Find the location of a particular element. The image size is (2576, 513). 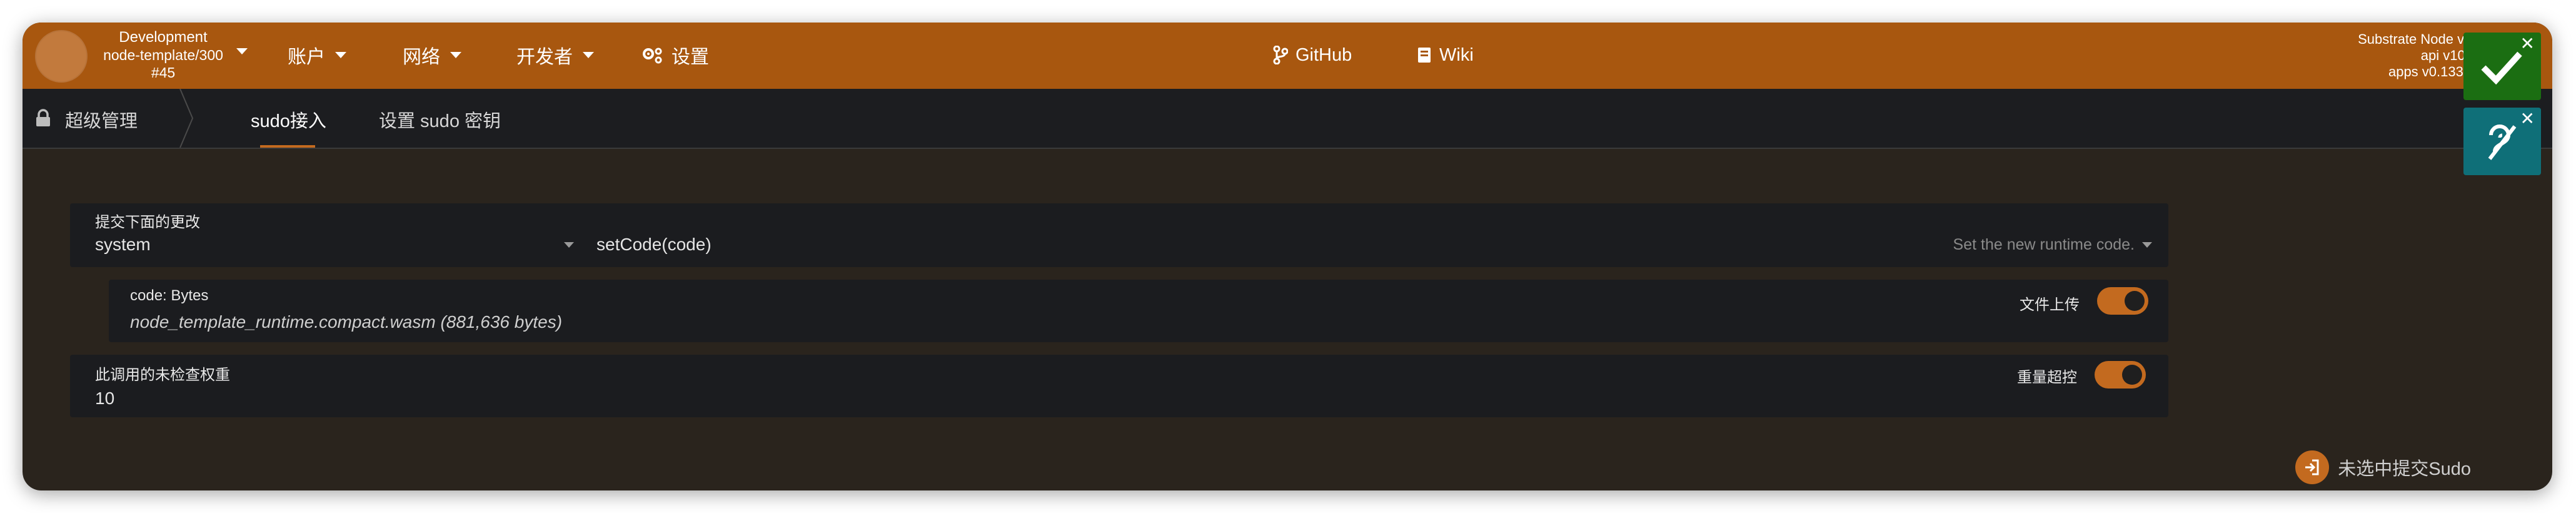

chain-logo is located at coordinates (61, 56).